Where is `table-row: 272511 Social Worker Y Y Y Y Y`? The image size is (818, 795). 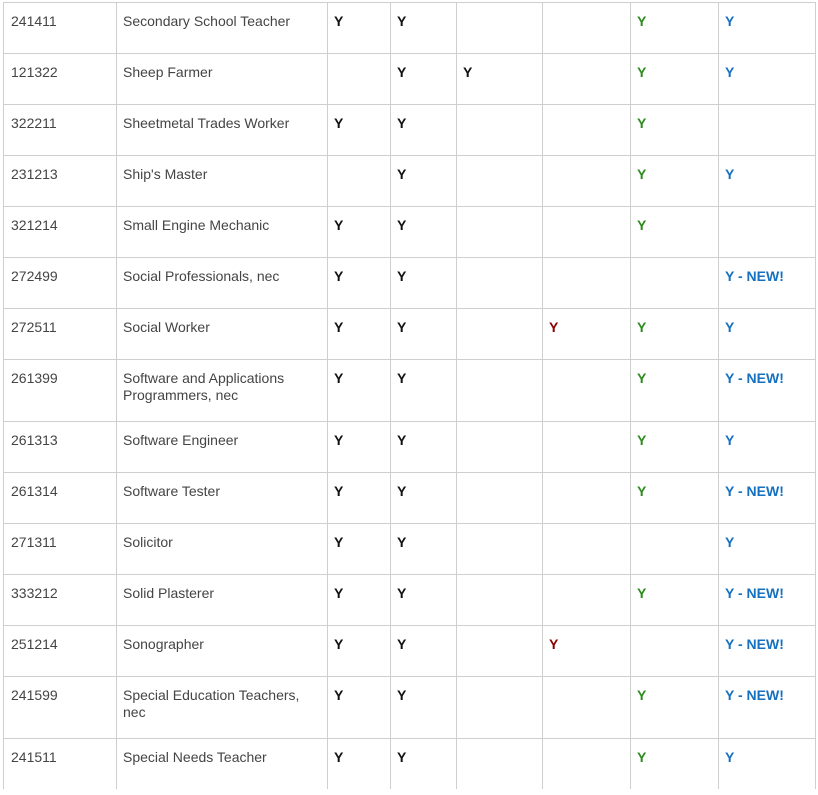 table-row: 272511 Social Worker Y Y Y Y Y is located at coordinates (409, 334).